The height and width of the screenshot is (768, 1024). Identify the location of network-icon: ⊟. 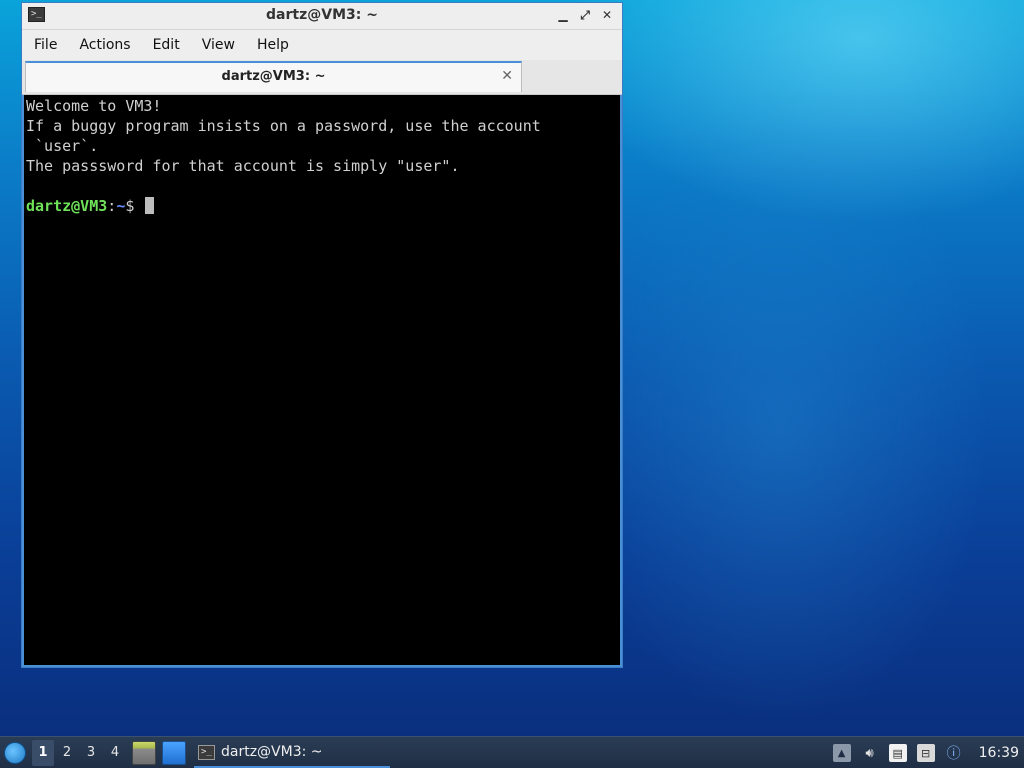
(925, 753).